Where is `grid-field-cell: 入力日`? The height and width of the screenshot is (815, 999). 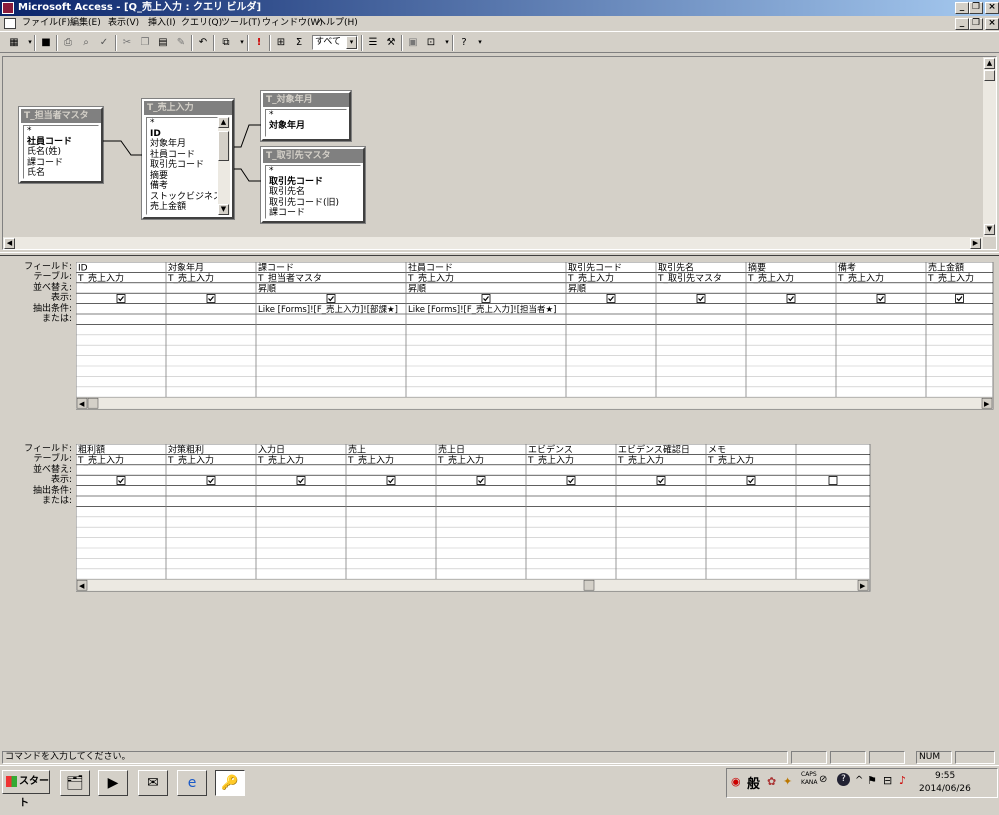 grid-field-cell: 入力日 is located at coordinates (271, 450).